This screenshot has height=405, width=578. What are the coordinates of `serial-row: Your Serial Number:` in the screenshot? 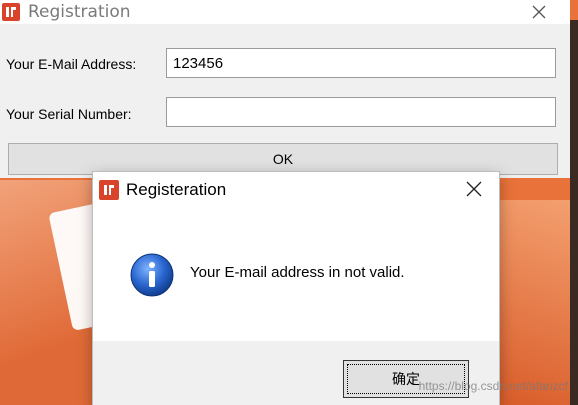 It's located at (285, 113).